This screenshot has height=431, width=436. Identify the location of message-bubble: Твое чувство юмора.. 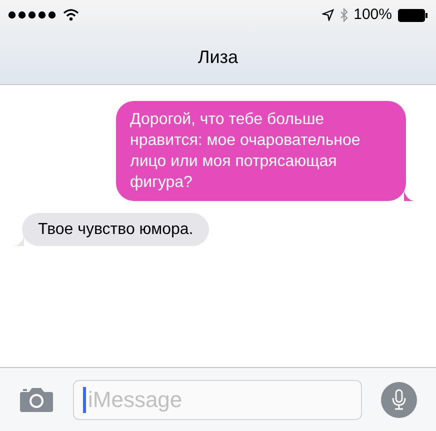
(116, 229).